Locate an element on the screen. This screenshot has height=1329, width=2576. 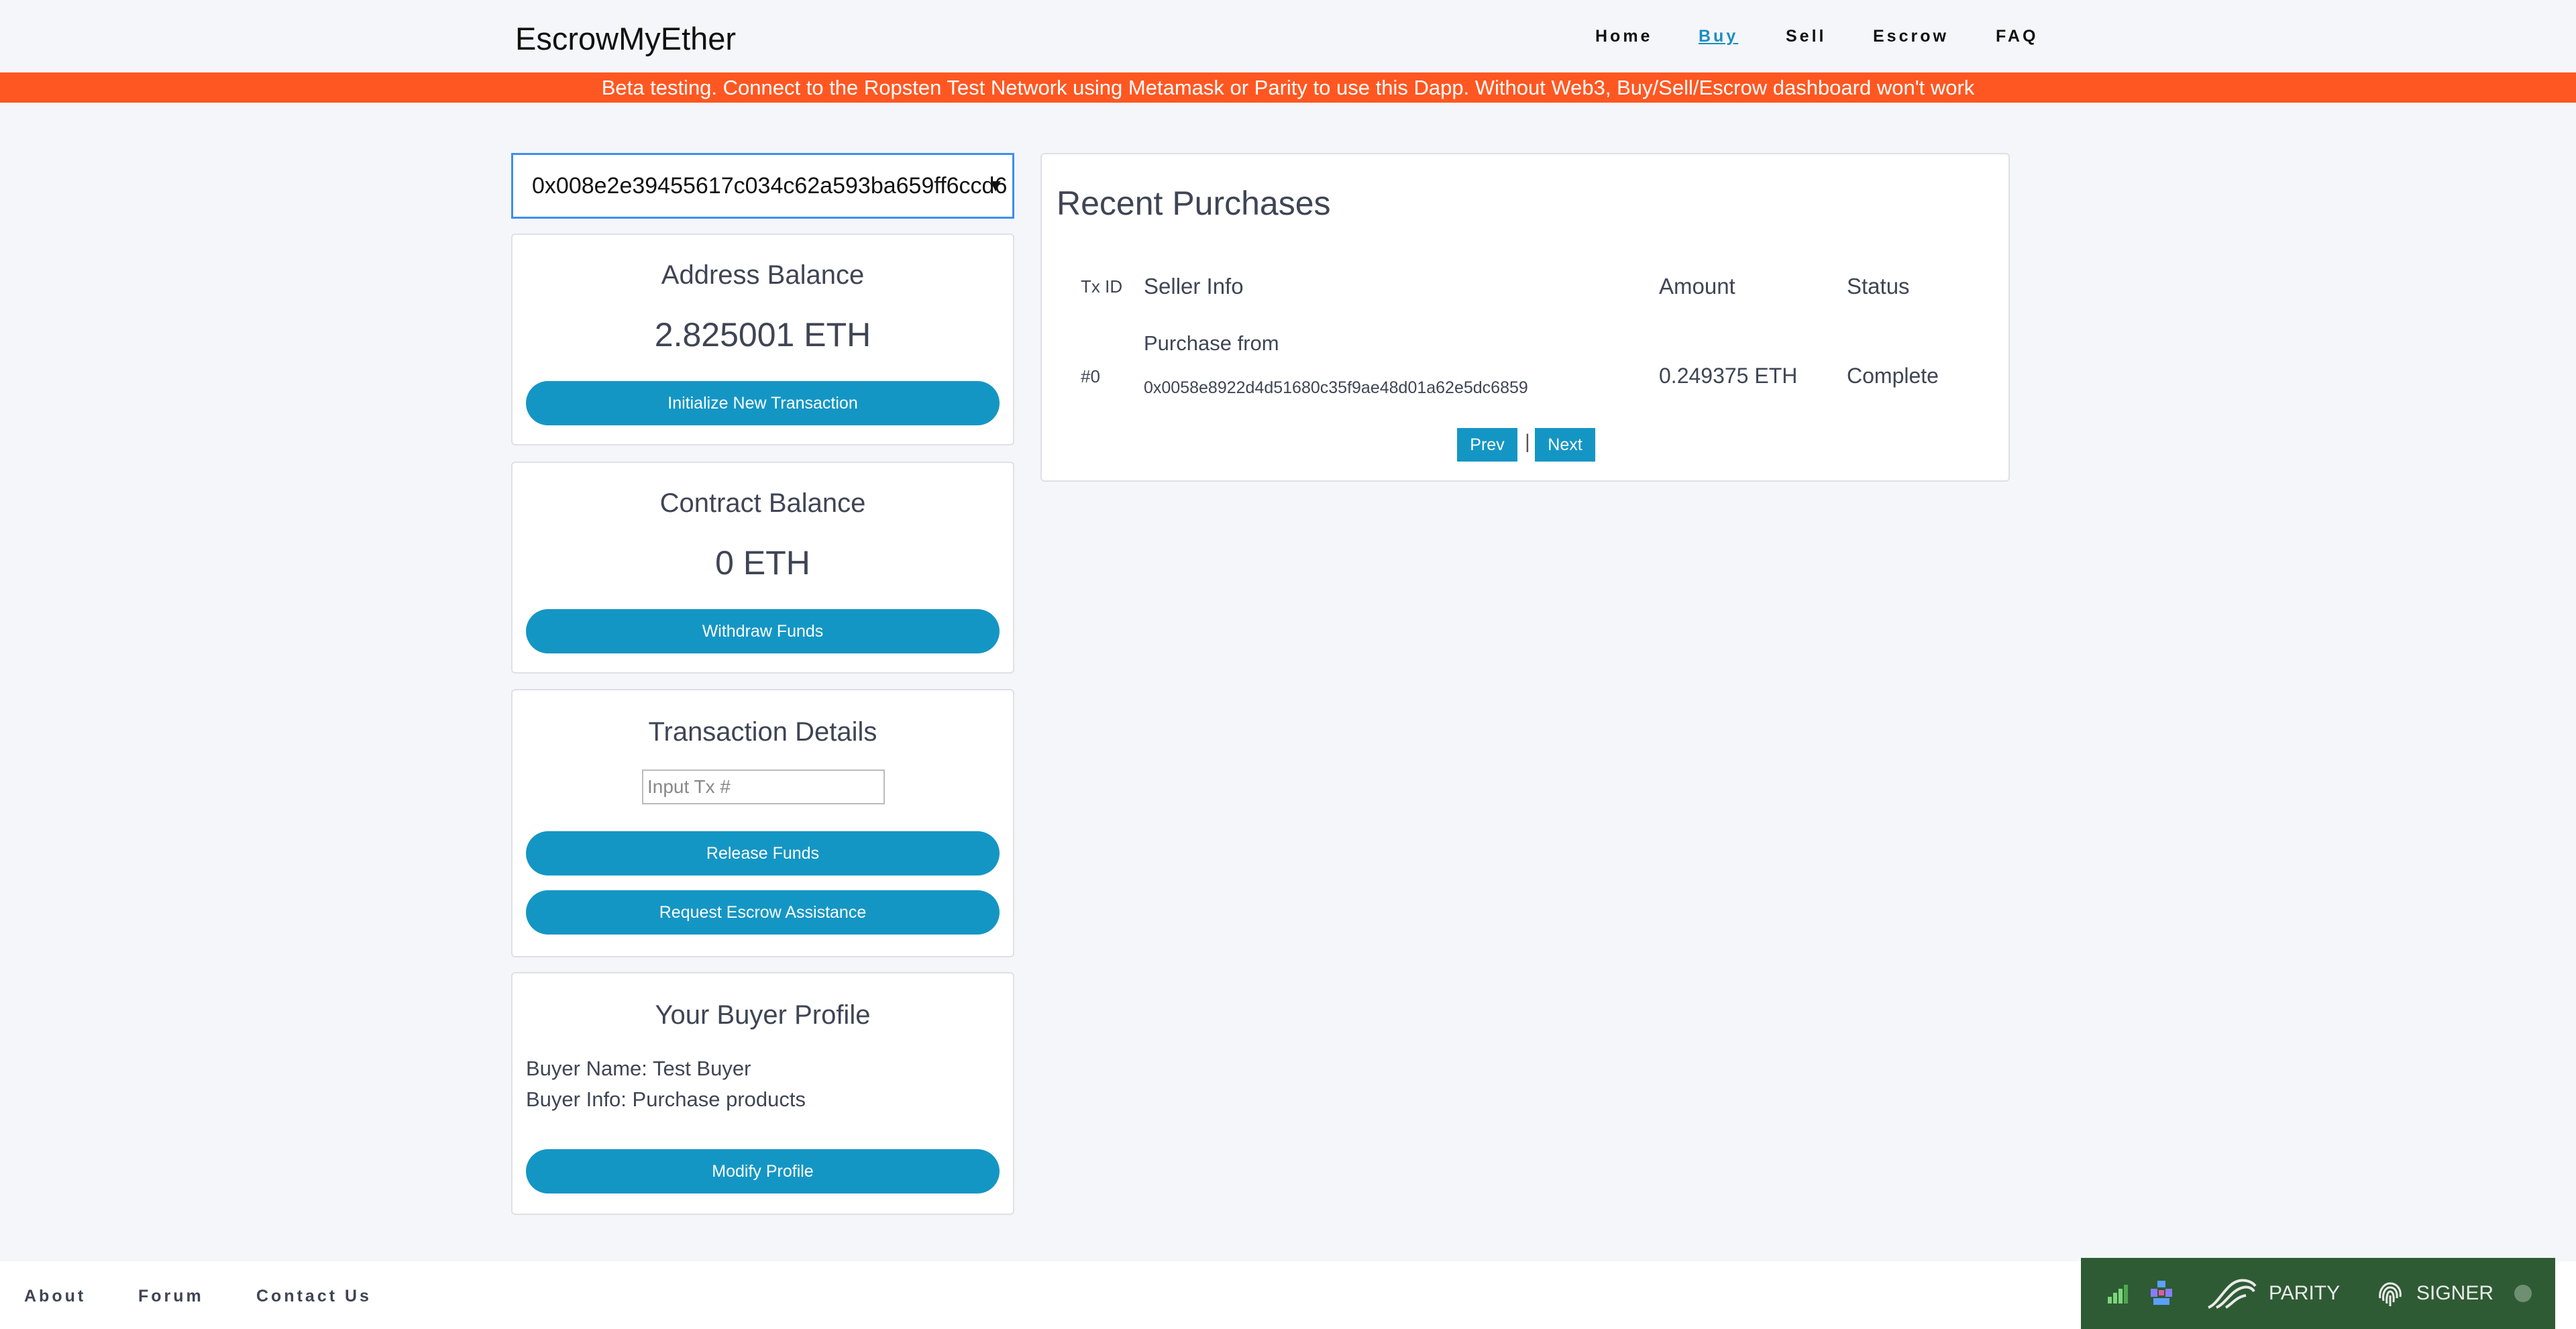
parity-status-bar: PARITY SIGNER is located at coordinates (2318, 1293).